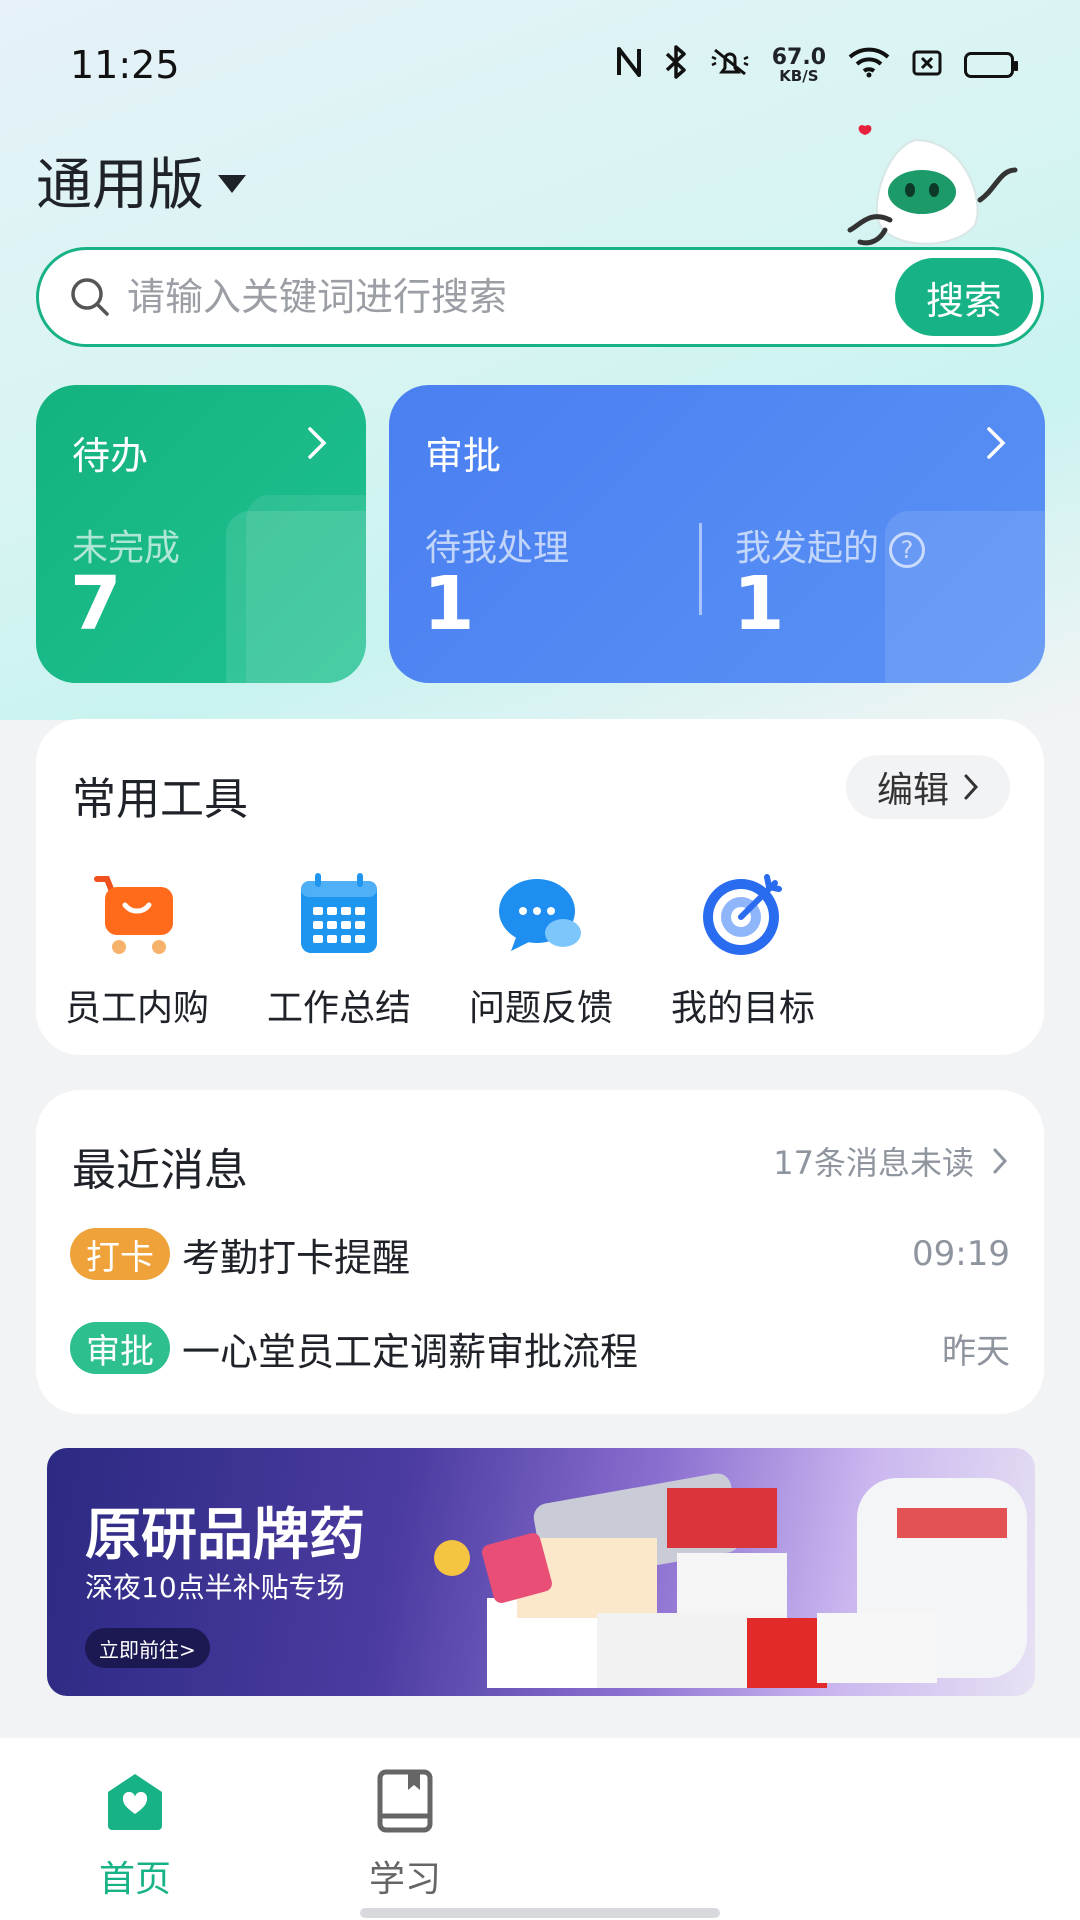  I want to click on todo-title: 待办, so click(110, 456).